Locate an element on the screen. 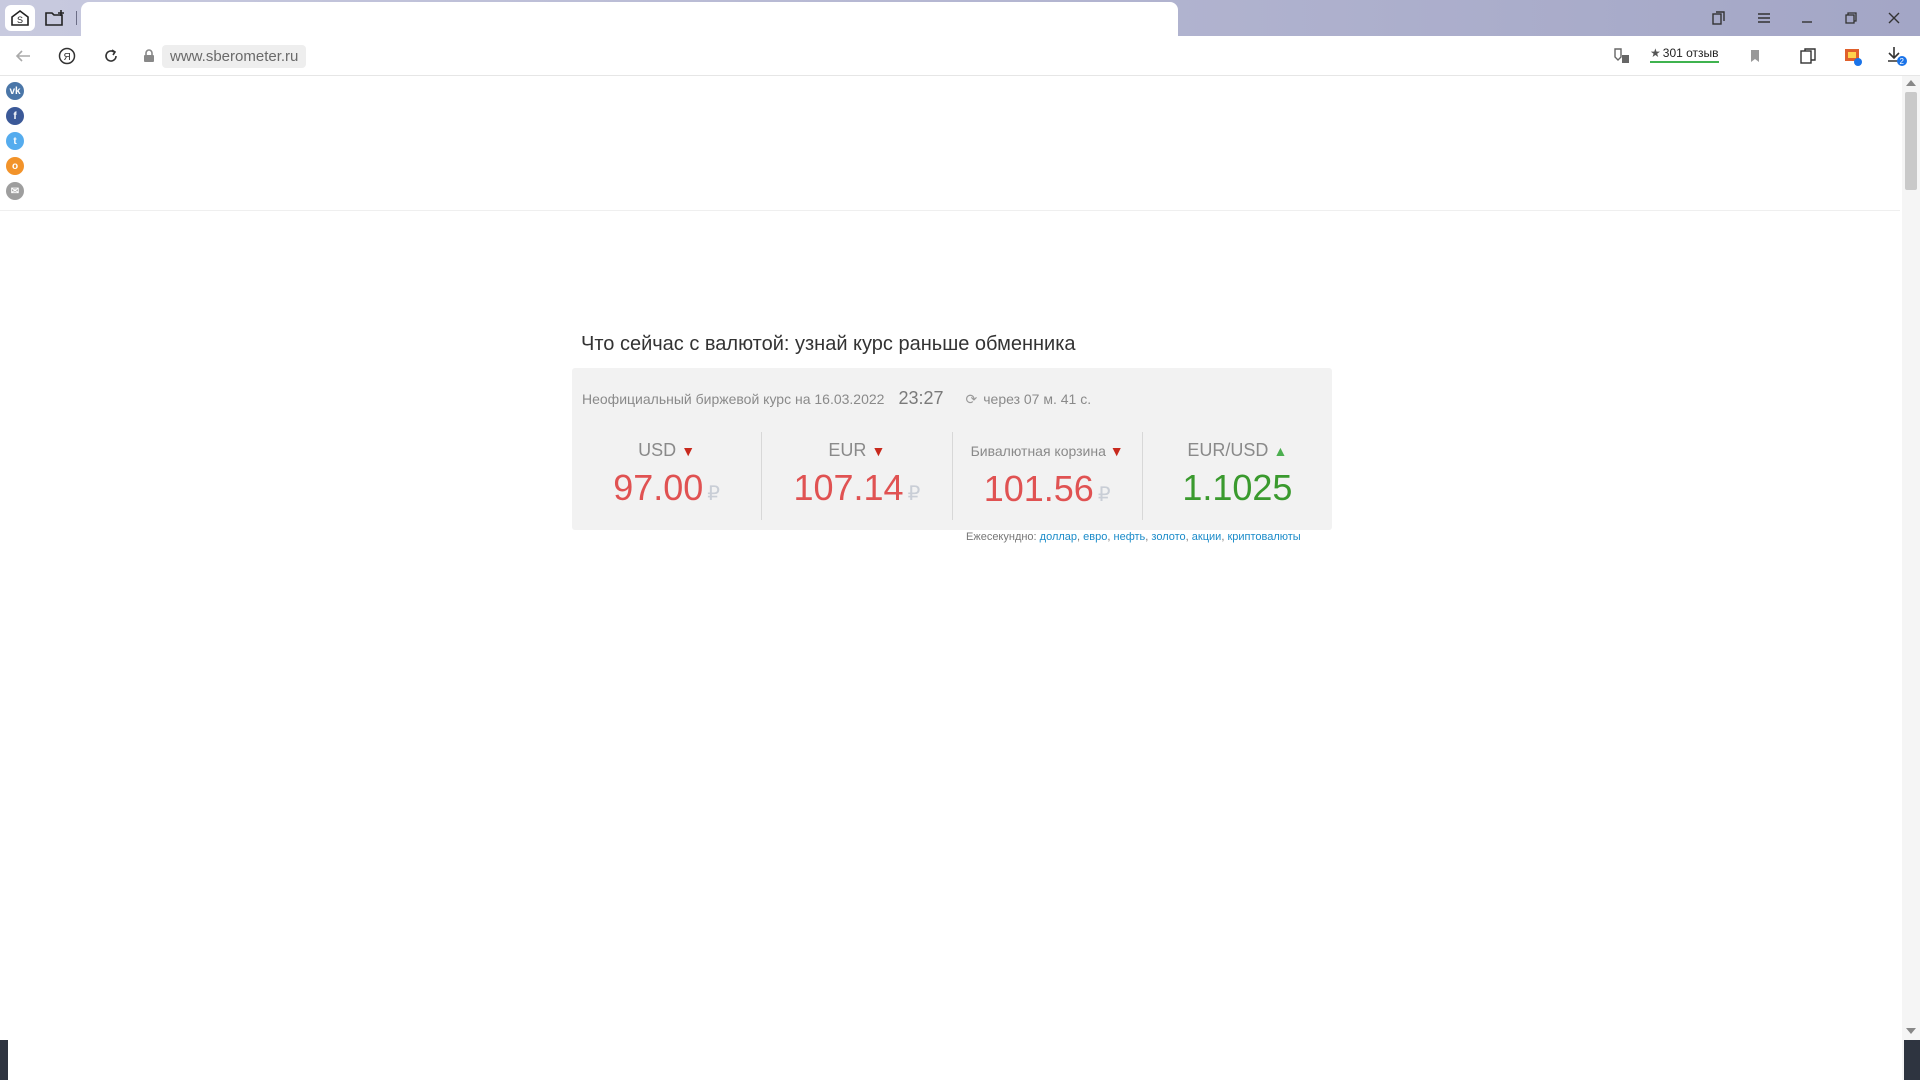  close-icon is located at coordinates (1894, 18).